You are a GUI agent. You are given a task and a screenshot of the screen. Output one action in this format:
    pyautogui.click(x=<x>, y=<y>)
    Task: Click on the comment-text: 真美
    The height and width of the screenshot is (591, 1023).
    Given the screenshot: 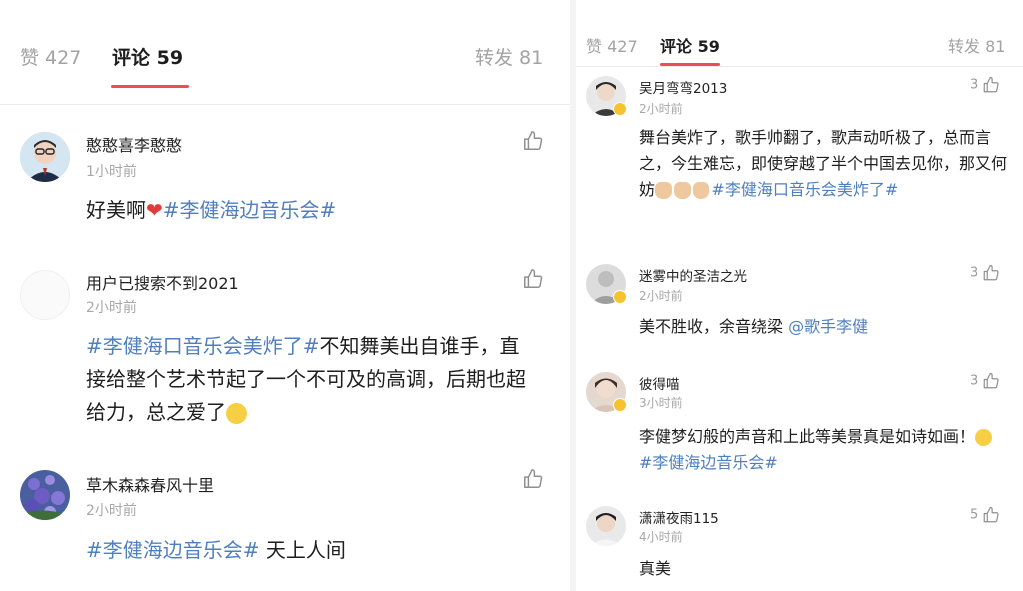 What is the action you would take?
    pyautogui.click(x=823, y=569)
    